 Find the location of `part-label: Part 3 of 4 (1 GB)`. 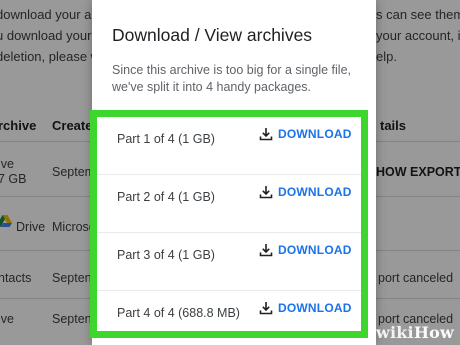

part-label: Part 3 of 4 (1 GB) is located at coordinates (166, 255).